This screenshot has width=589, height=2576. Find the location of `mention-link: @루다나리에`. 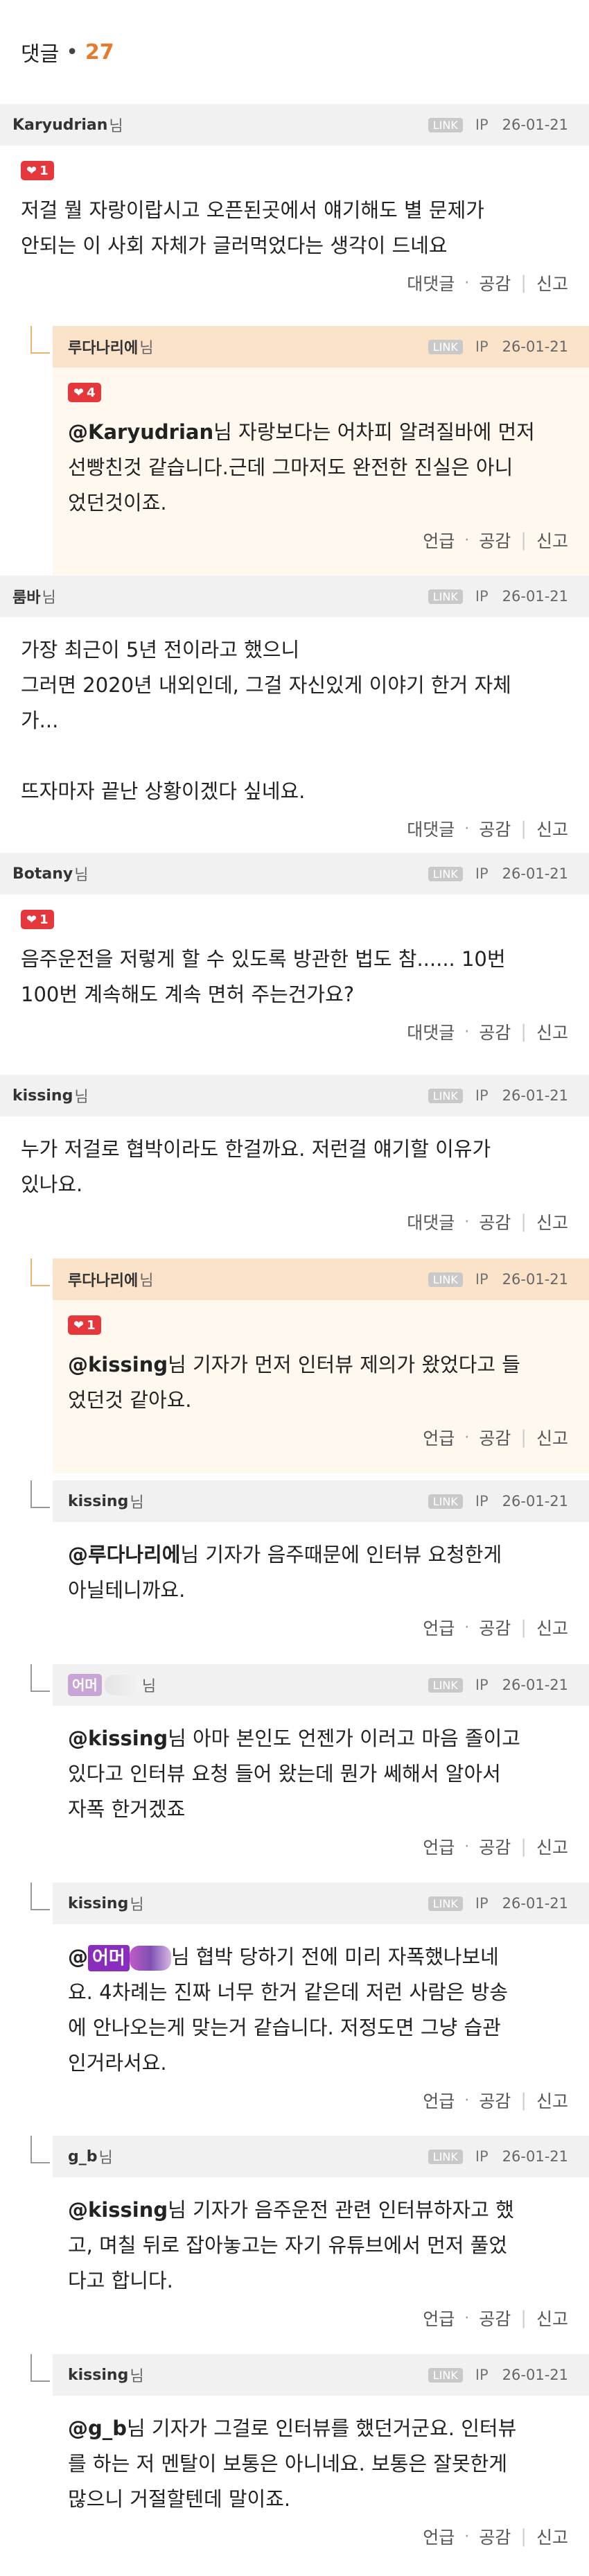

mention-link: @루다나리에 is located at coordinates (124, 1554).